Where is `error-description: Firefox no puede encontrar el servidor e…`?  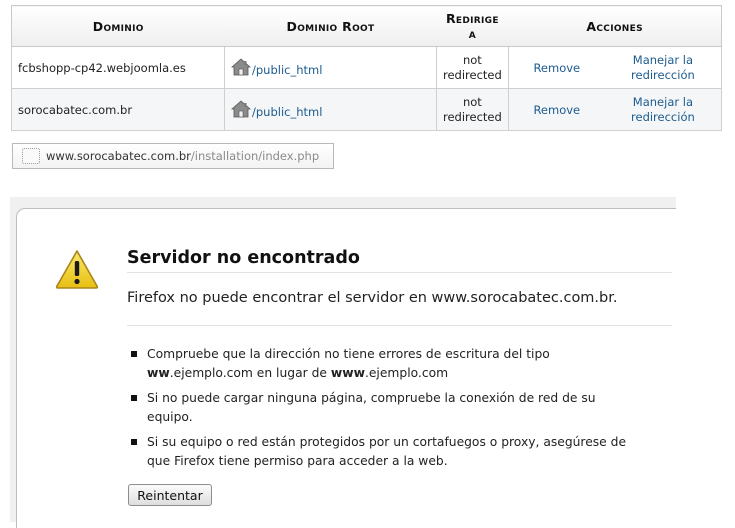
error-description: Firefox no puede encontrar el servidor e… is located at coordinates (372, 298).